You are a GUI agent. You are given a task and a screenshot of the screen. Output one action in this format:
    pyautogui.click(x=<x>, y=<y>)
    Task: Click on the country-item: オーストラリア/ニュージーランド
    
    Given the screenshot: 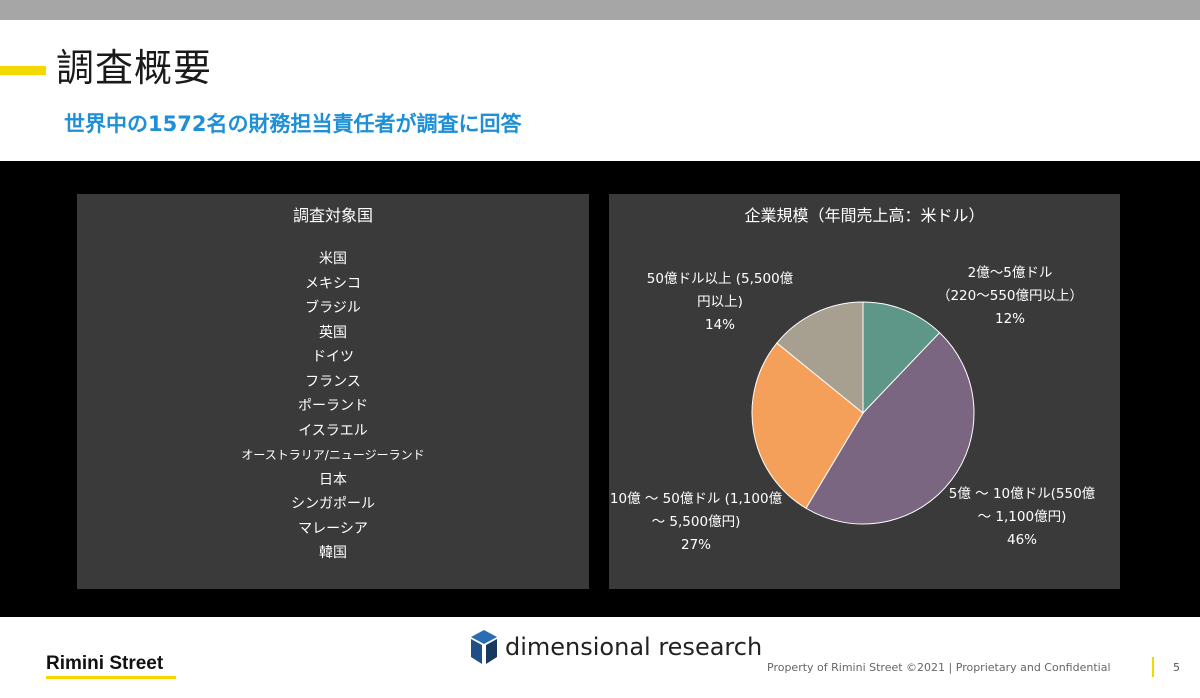 What is the action you would take?
    pyautogui.click(x=333, y=455)
    